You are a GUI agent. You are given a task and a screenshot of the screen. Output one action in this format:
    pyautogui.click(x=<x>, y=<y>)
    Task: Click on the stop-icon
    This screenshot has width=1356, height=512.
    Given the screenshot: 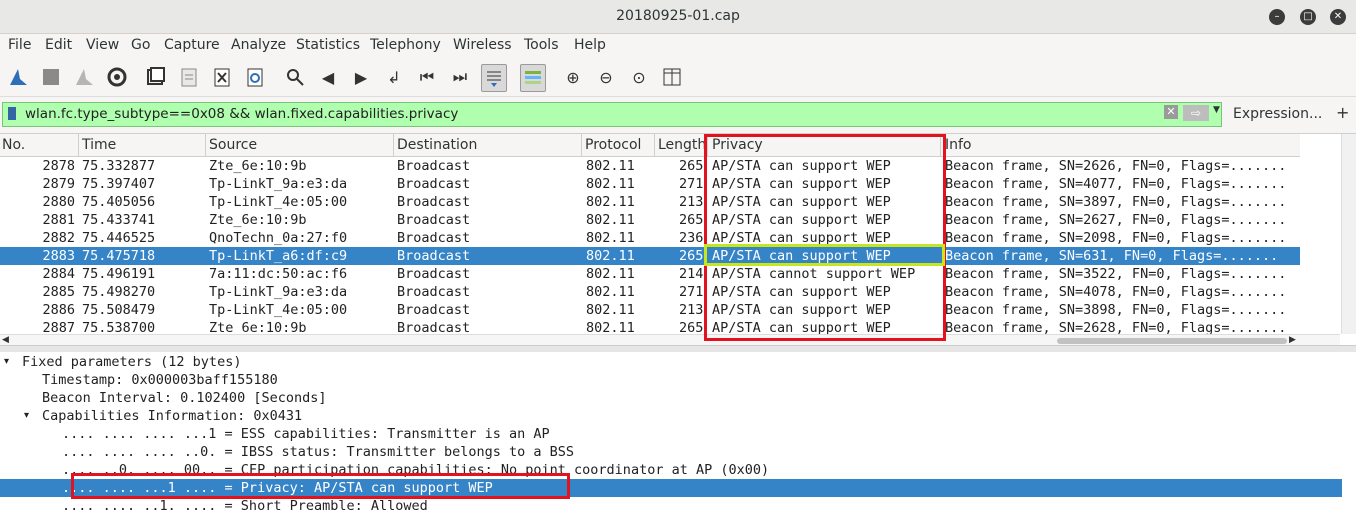 What is the action you would take?
    pyautogui.click(x=51, y=77)
    